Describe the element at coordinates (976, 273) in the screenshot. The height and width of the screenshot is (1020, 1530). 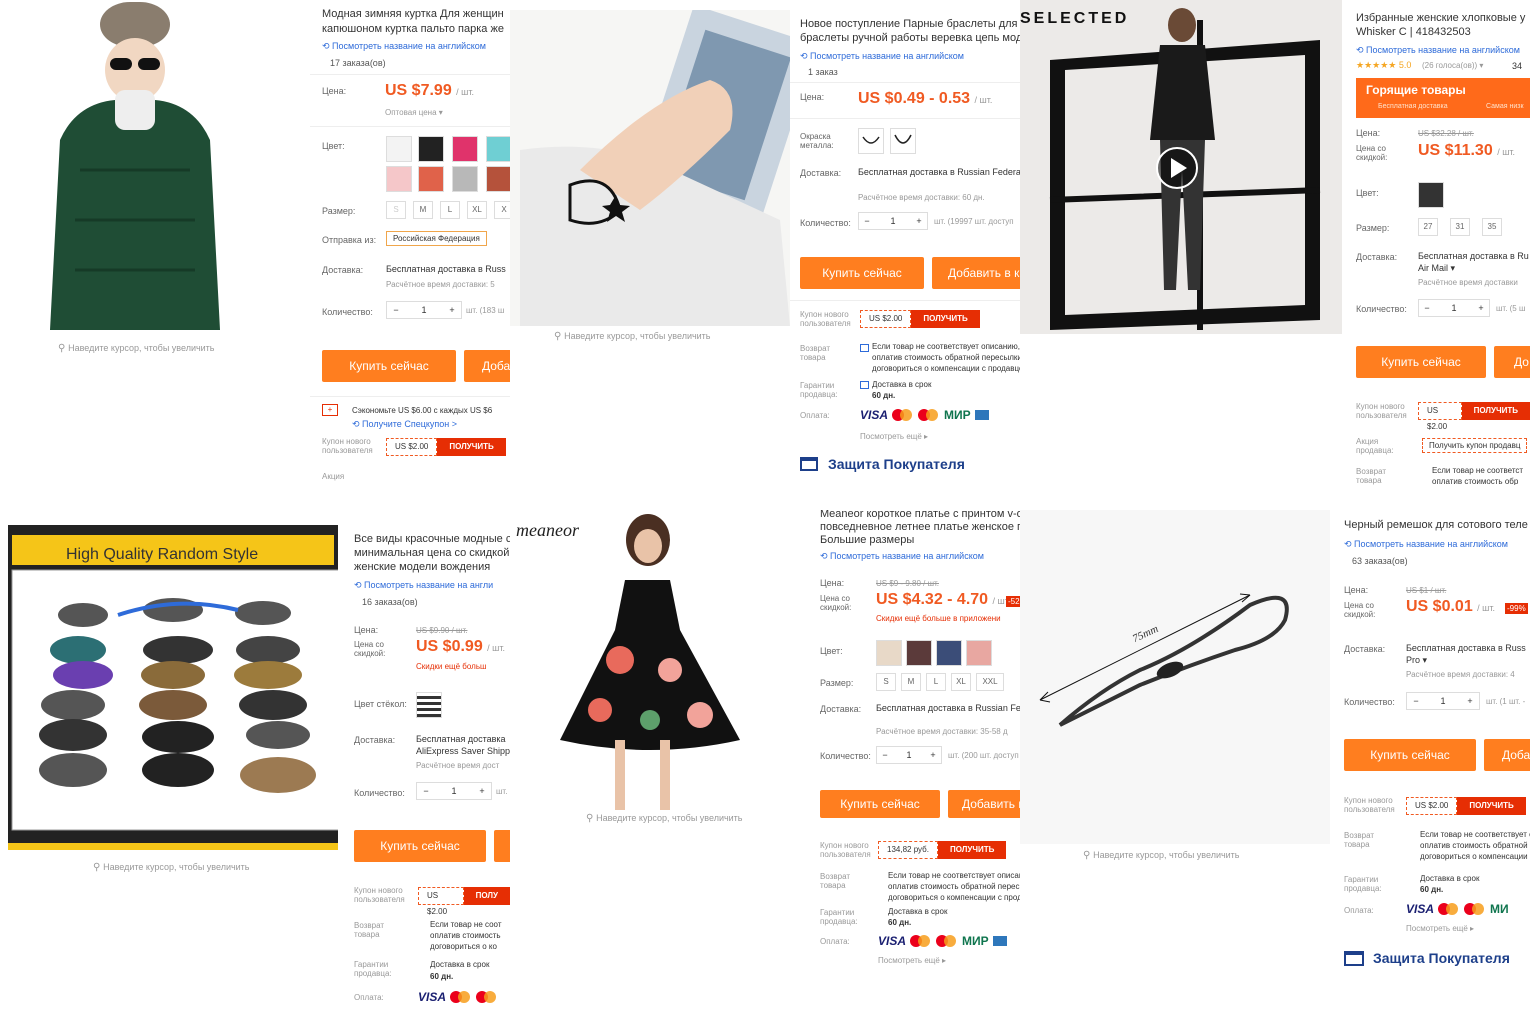
I see `add-to-cart-button: Добавить в к` at that location.